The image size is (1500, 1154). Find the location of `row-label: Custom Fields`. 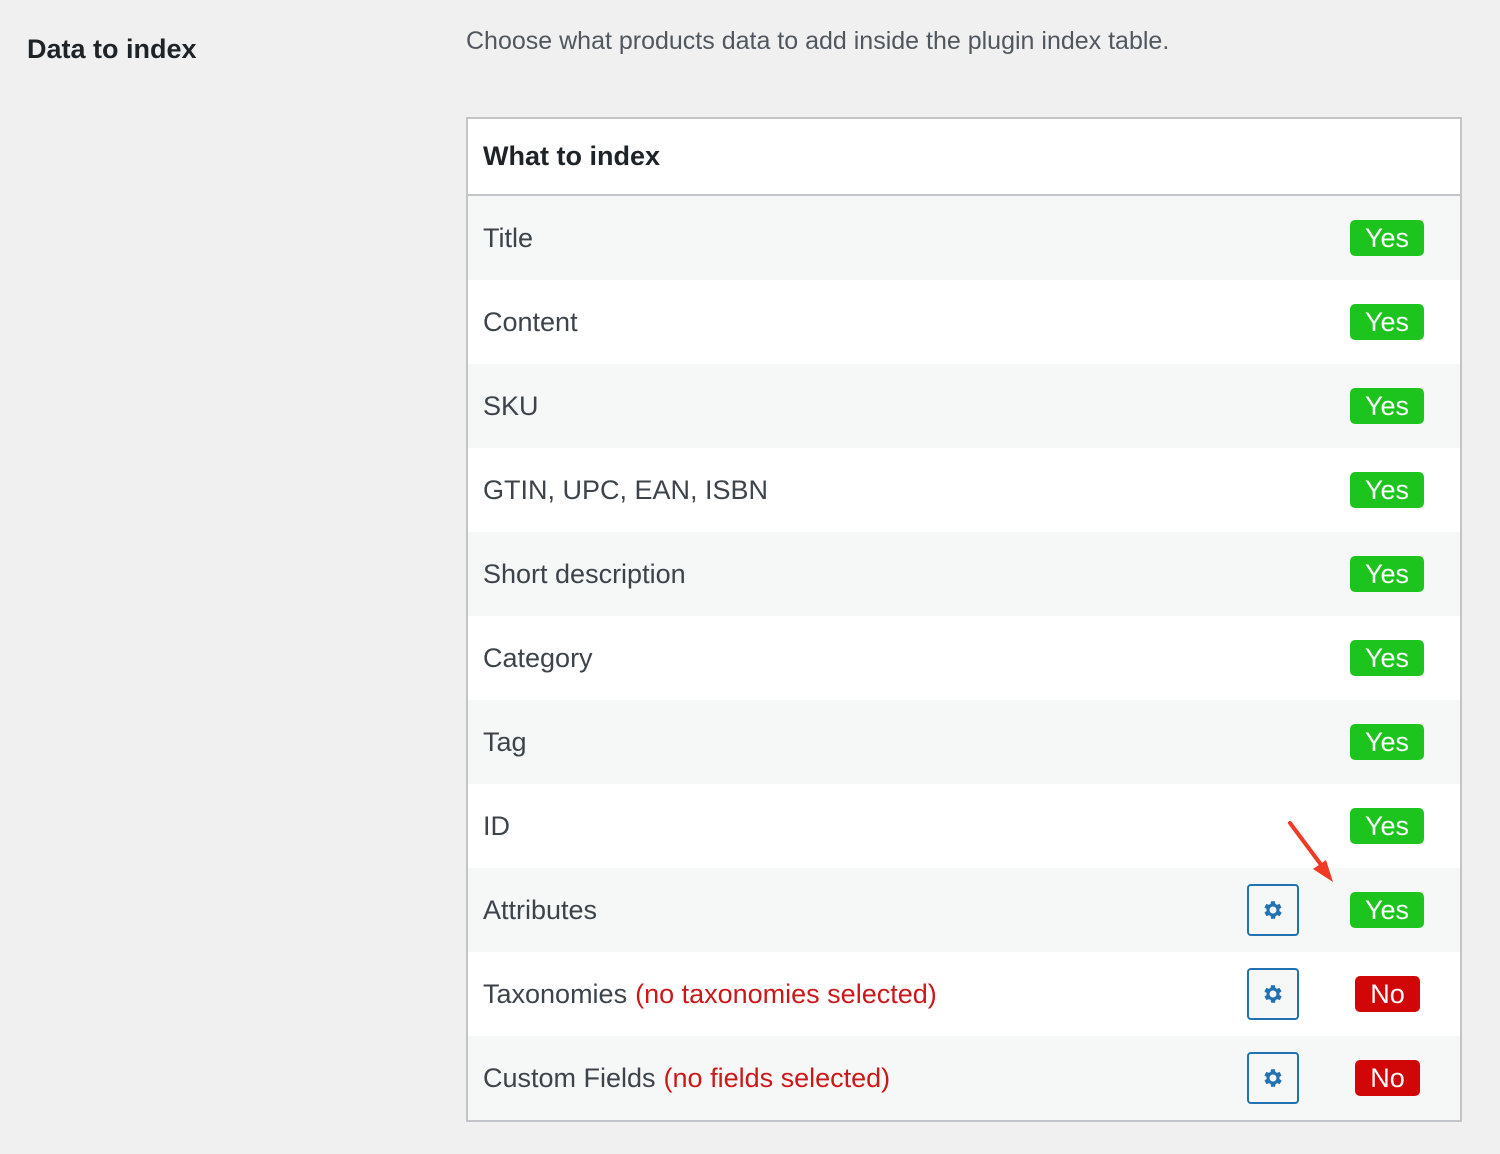

row-label: Custom Fields is located at coordinates (569, 1077).